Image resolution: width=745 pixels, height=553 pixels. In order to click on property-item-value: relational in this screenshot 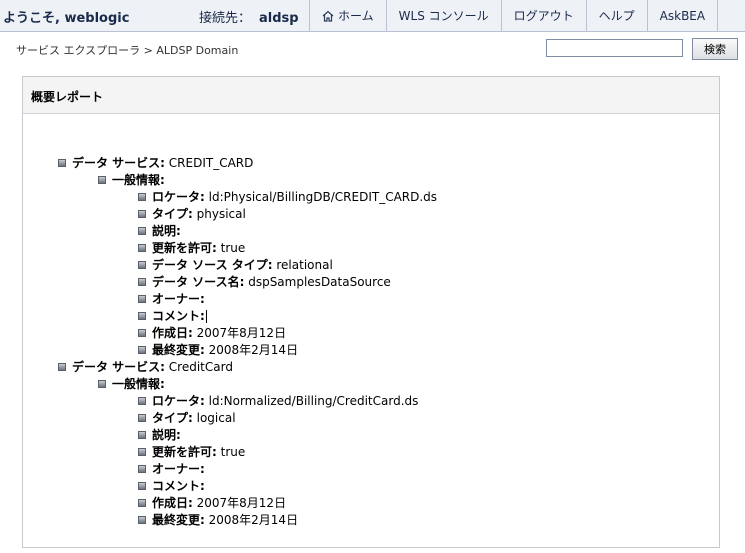, I will do `click(302, 265)`.